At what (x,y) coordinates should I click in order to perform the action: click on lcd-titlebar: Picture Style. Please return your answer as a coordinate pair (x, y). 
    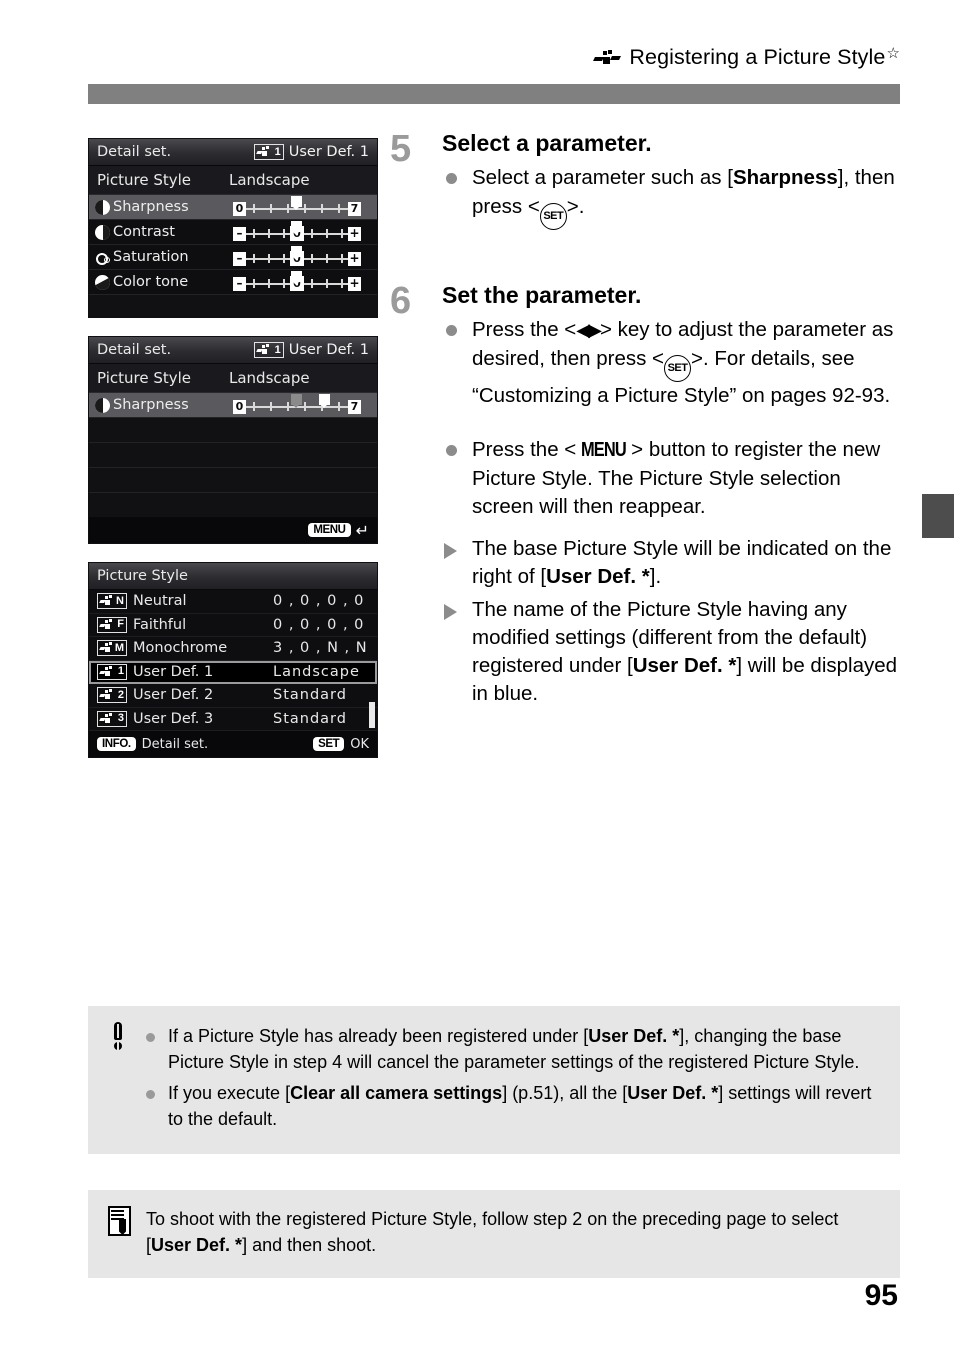
    Looking at the image, I should click on (233, 576).